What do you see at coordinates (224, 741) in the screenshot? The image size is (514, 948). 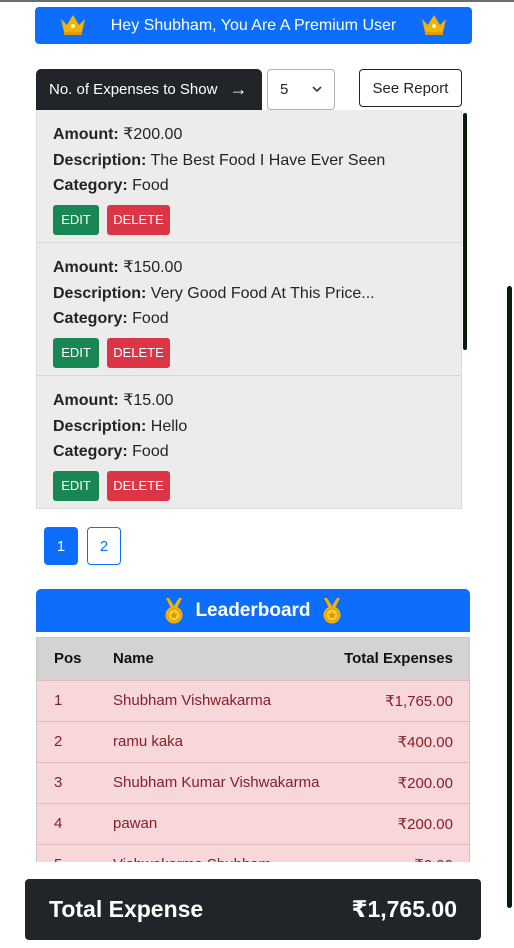 I see `cell-name: ramu kaka` at bounding box center [224, 741].